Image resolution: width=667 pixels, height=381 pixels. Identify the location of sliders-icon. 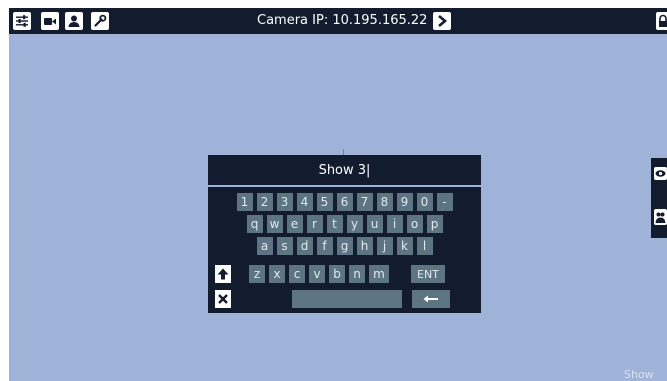
(22, 21).